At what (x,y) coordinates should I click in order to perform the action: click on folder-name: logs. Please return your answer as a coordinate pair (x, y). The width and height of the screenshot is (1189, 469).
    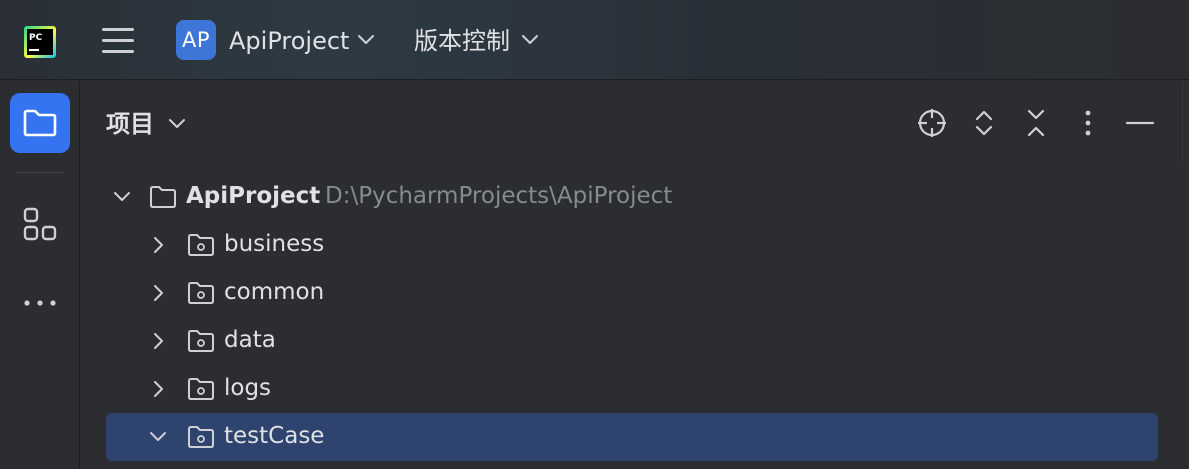
    Looking at the image, I should click on (248, 388).